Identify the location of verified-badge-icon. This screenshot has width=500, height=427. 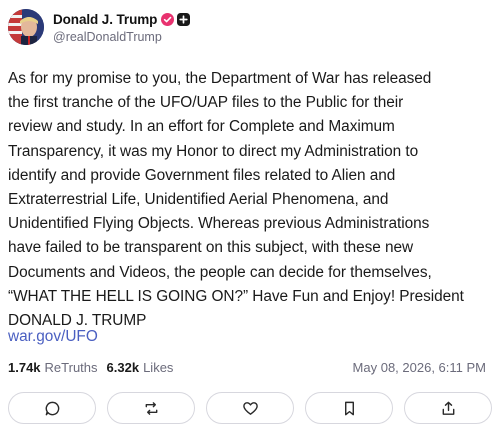
(168, 19).